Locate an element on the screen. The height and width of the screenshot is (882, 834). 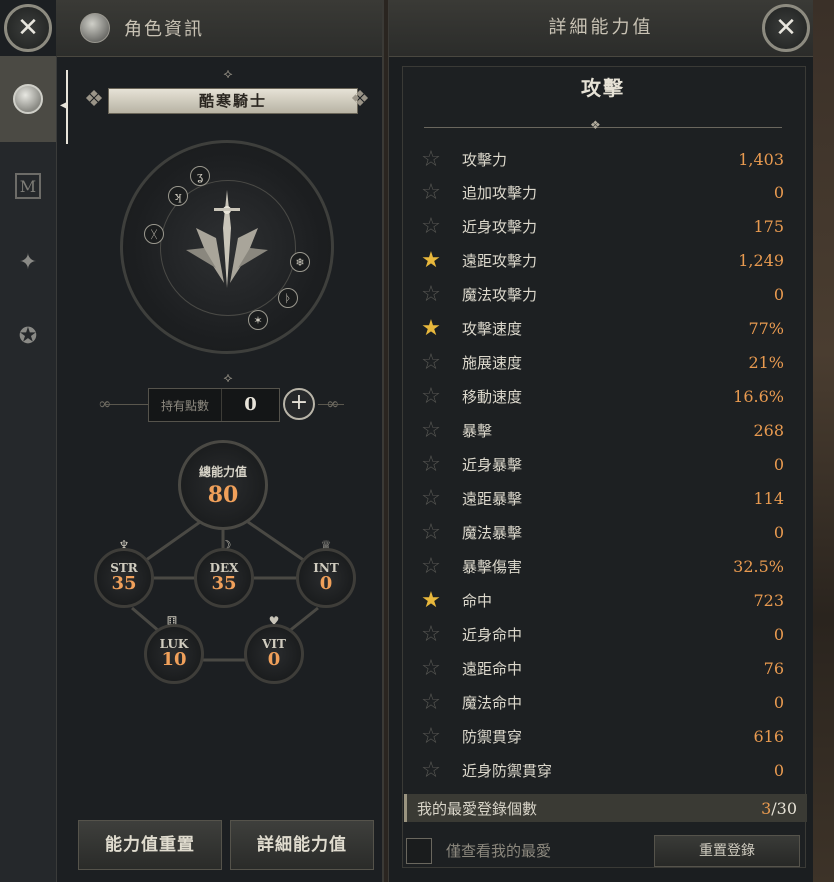
stat-row: ★ 遠距攻擊力 1,249 is located at coordinates (604, 261).